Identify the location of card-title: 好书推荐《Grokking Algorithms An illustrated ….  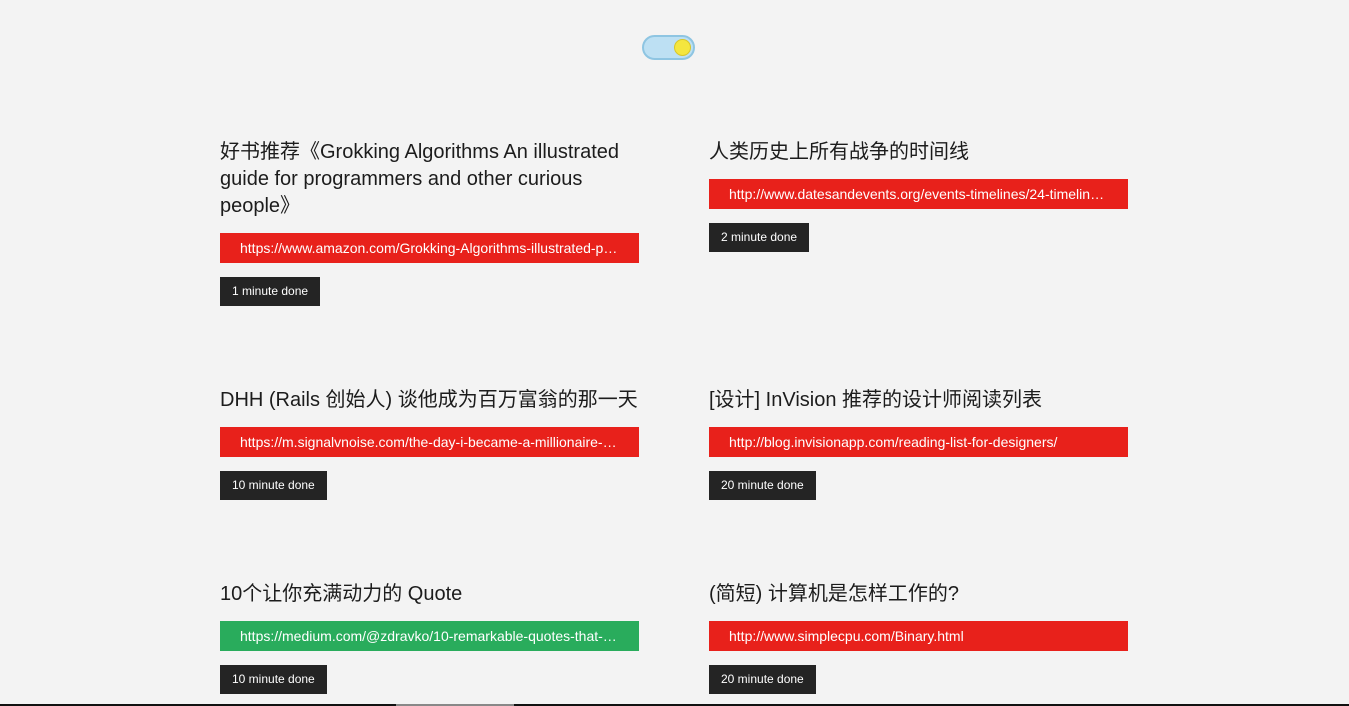
(420, 179).